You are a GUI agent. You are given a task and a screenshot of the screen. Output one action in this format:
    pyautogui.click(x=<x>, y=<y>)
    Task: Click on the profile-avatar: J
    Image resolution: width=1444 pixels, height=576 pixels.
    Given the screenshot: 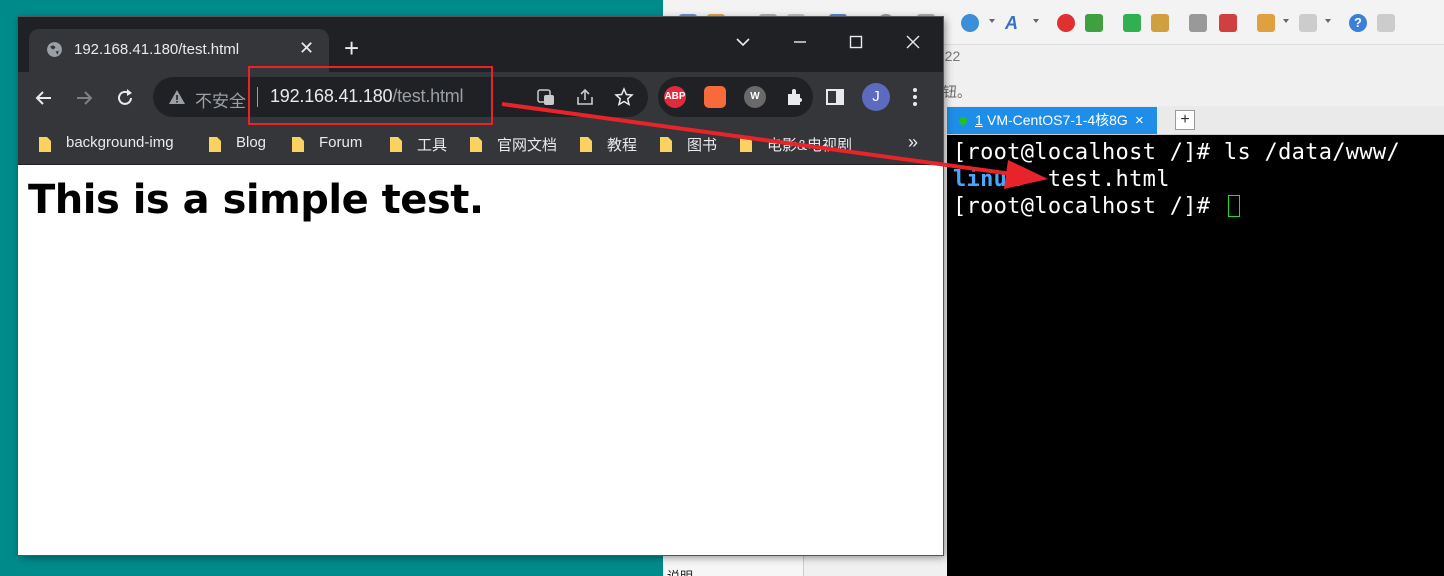 What is the action you would take?
    pyautogui.click(x=876, y=97)
    